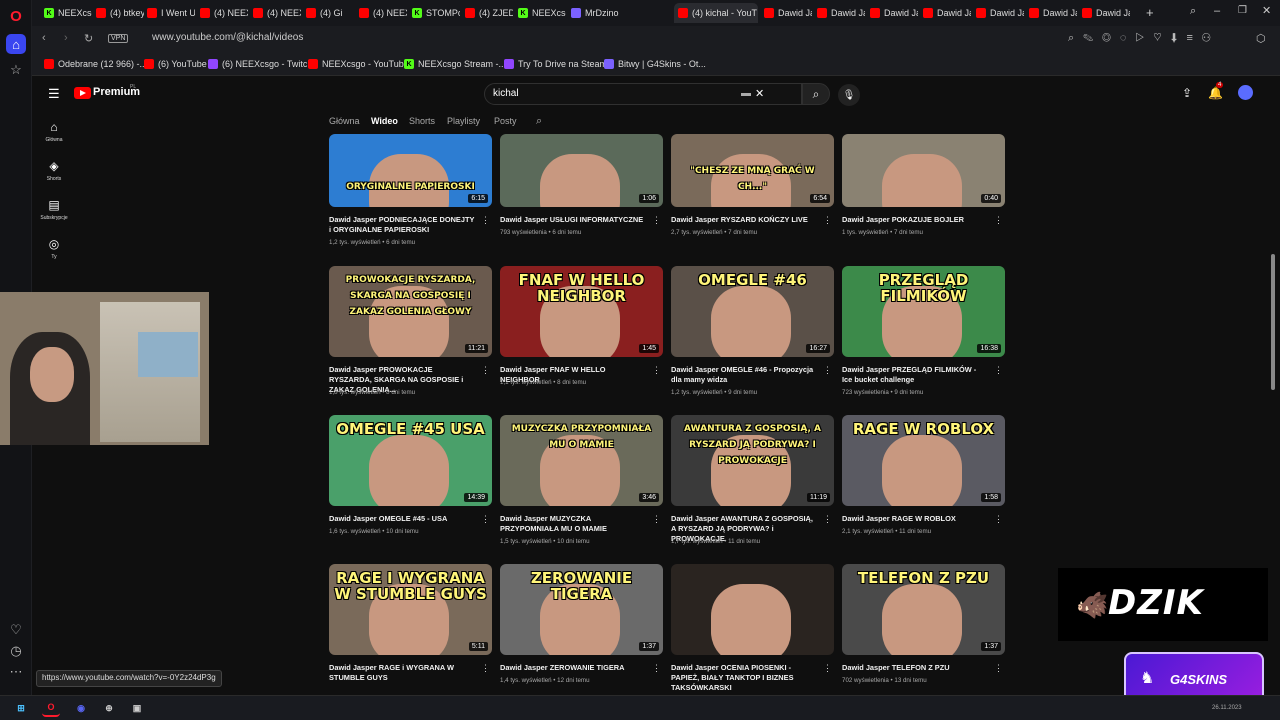 This screenshot has height=720, width=1280. I want to click on video-thumbnail: TELEFON Z PZU 1:37, so click(923, 609).